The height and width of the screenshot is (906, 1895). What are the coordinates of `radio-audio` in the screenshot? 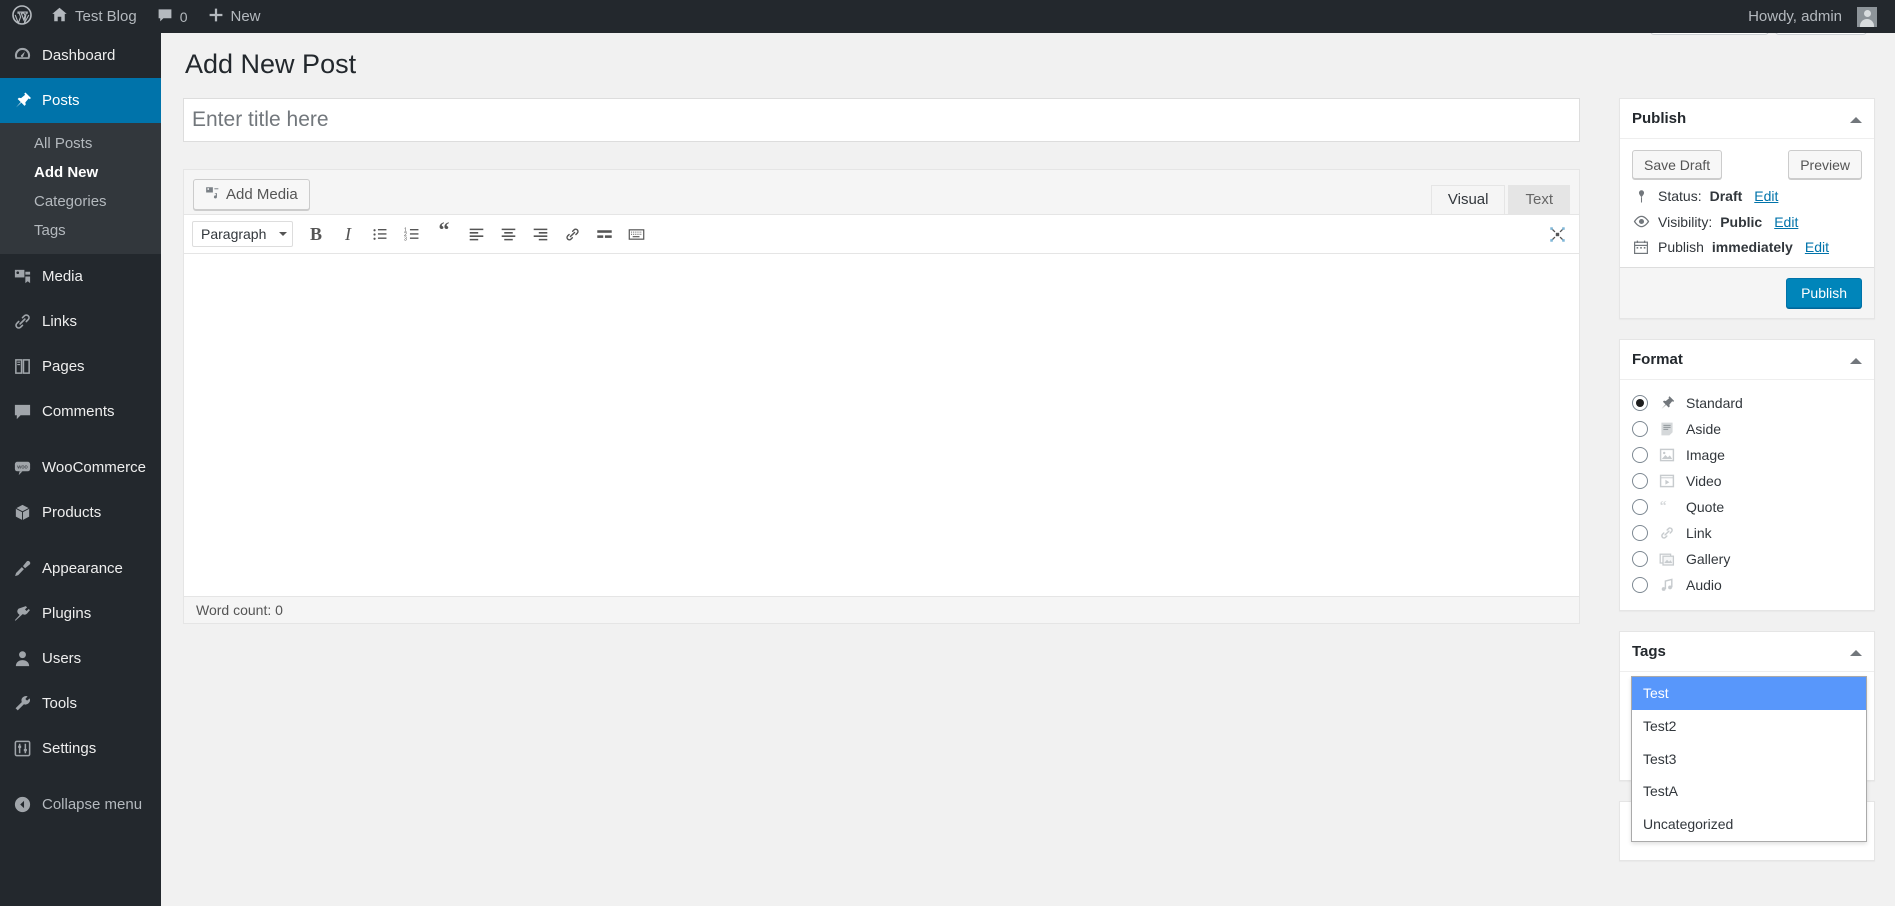 It's located at (1640, 585).